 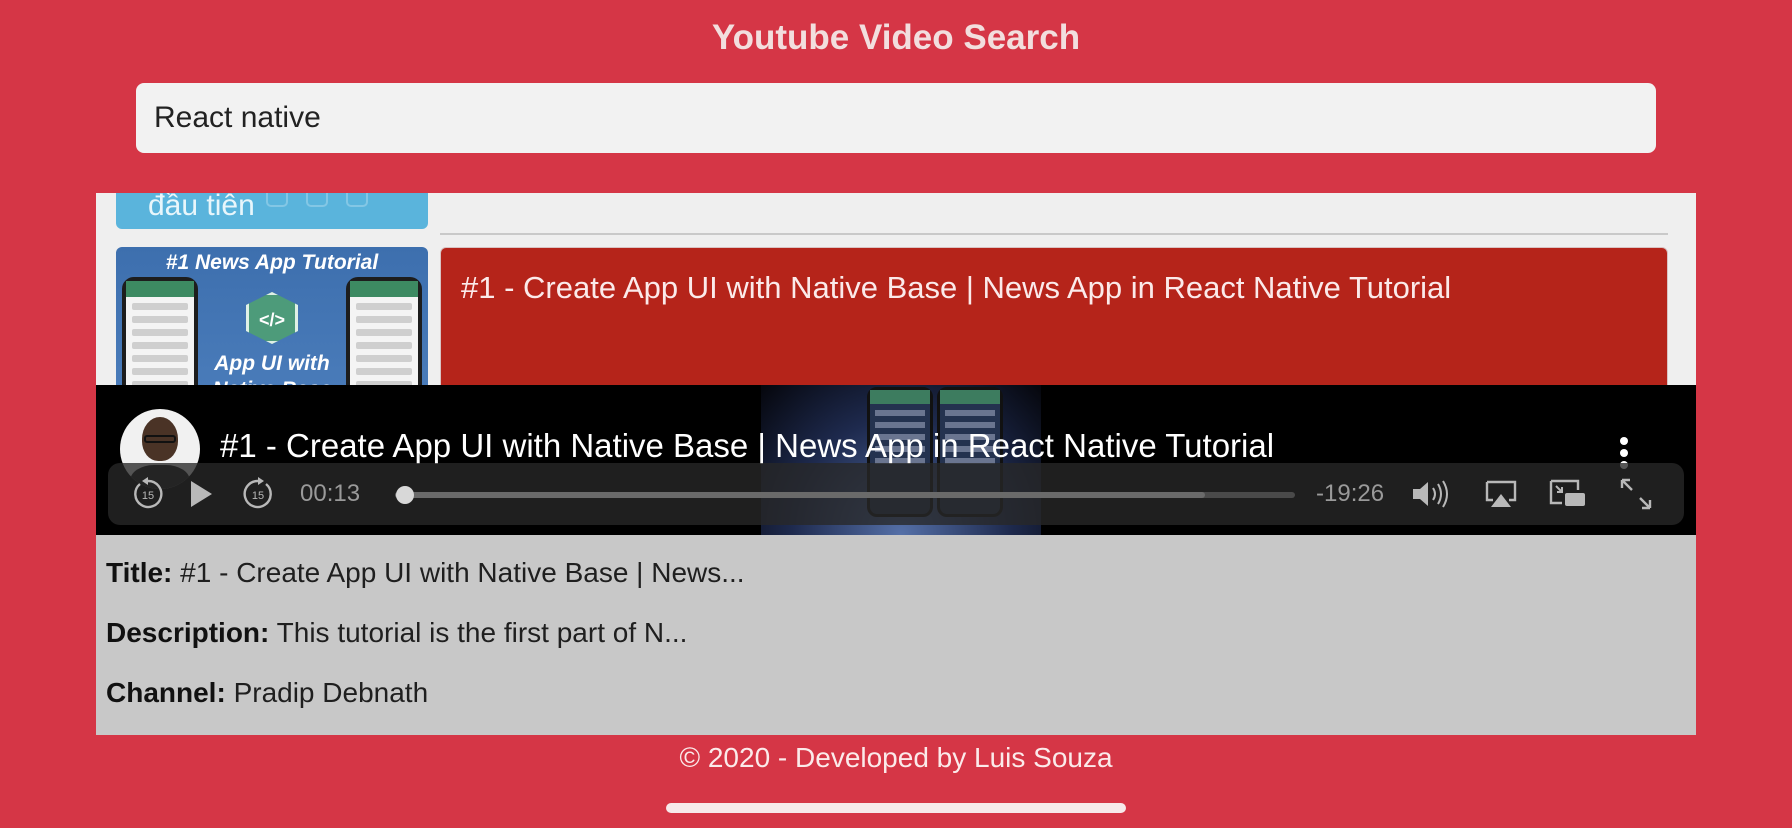 I want to click on footer-copyright: © 2020 - Developed by Luis Souza, so click(x=896, y=757).